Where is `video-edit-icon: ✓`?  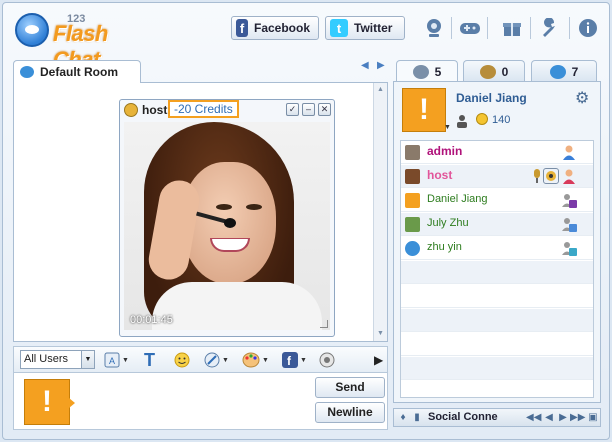
video-edit-icon: ✓ is located at coordinates (292, 109).